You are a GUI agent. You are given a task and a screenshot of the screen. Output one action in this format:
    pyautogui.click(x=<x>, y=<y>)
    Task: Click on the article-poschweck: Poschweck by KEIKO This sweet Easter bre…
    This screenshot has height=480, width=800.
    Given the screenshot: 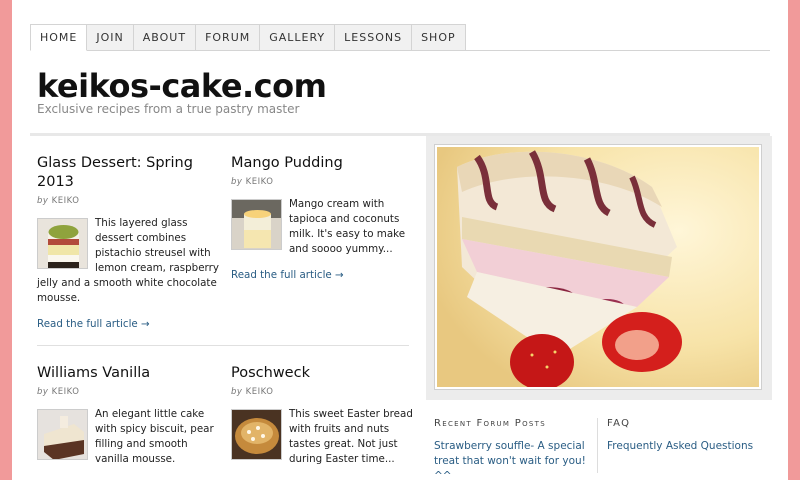 What is the action you would take?
    pyautogui.click(x=322, y=415)
    